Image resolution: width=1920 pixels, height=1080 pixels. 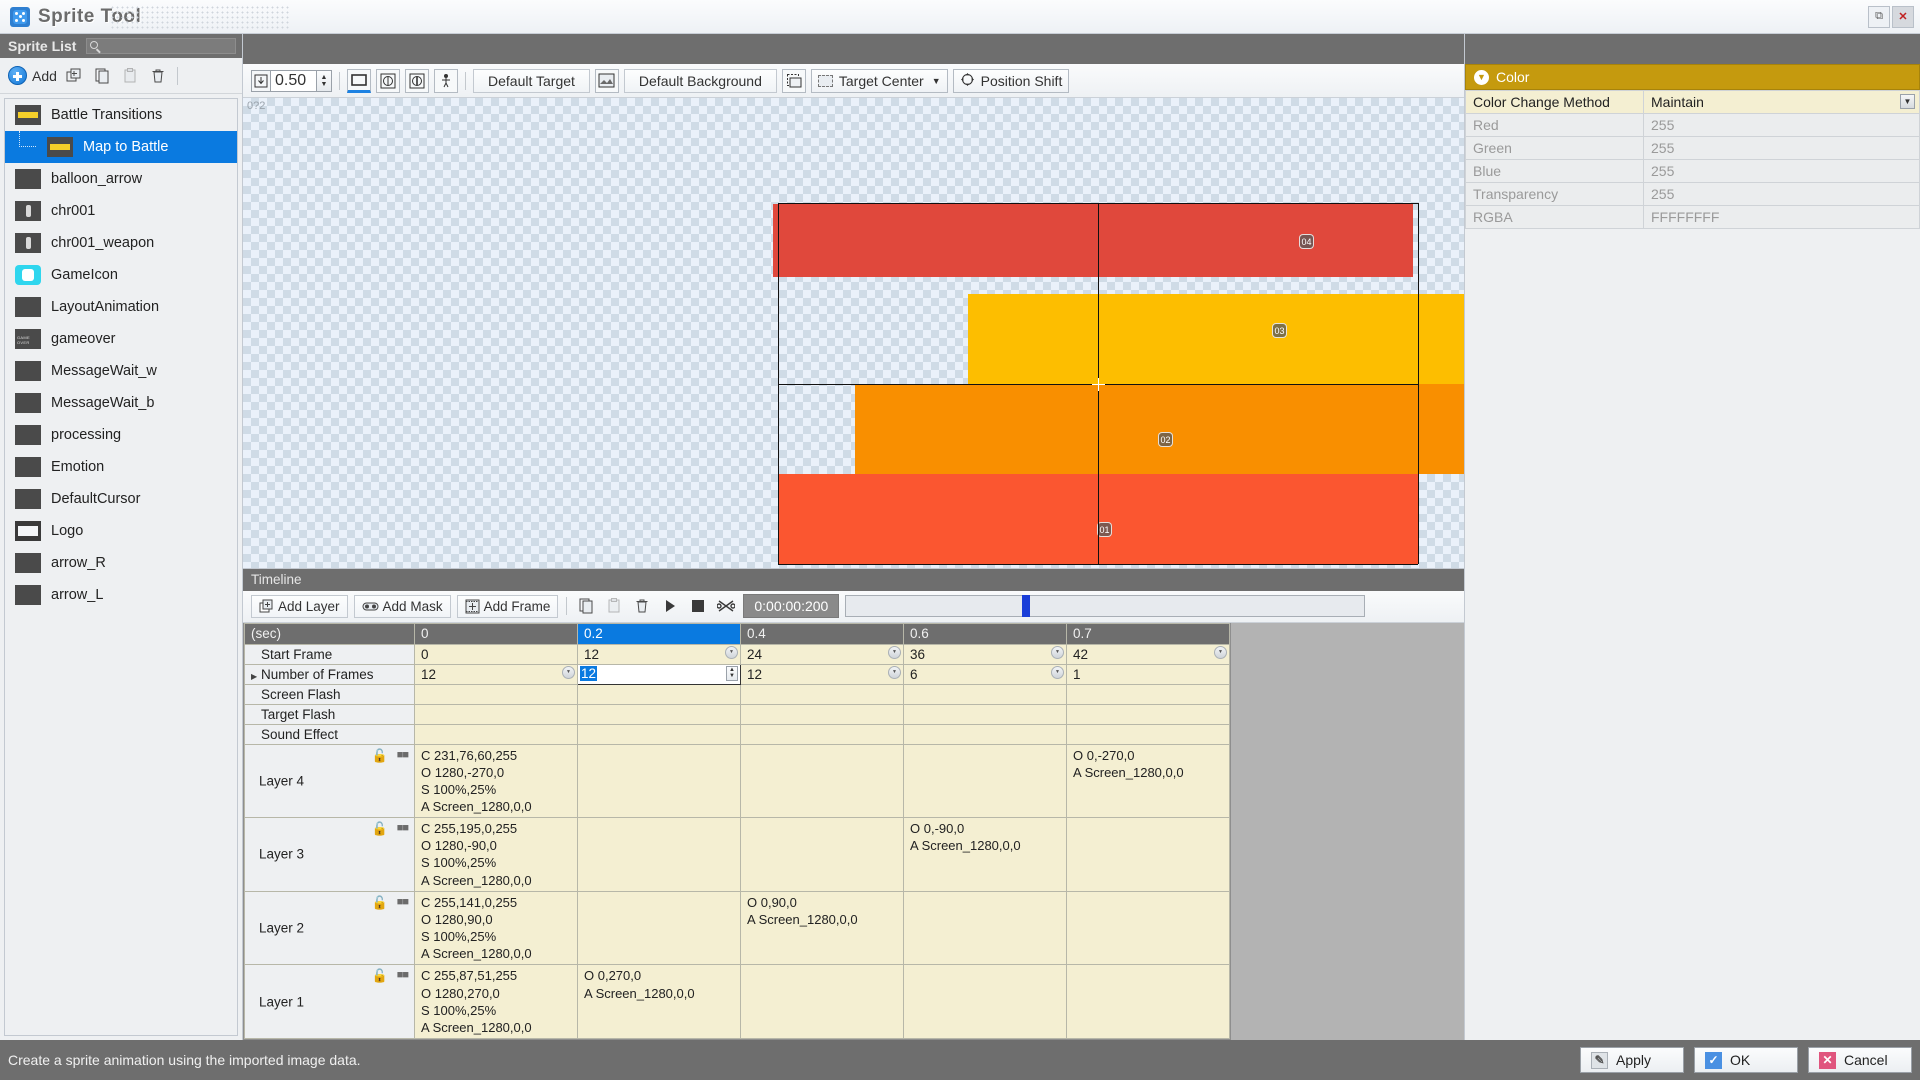 I want to click on timeline-cell: 36 ▼, so click(x=985, y=654).